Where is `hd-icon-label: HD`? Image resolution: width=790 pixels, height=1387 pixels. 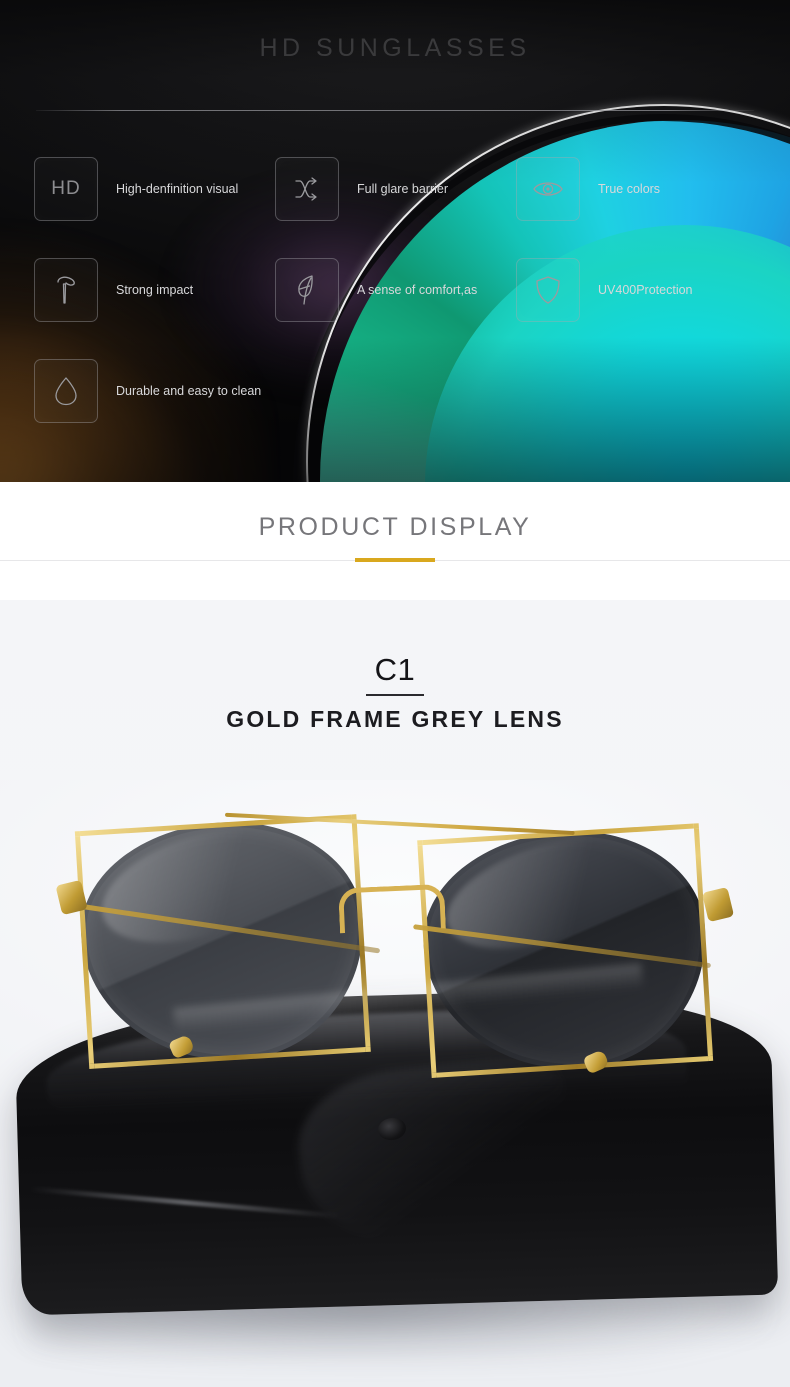 hd-icon-label: HD is located at coordinates (66, 188).